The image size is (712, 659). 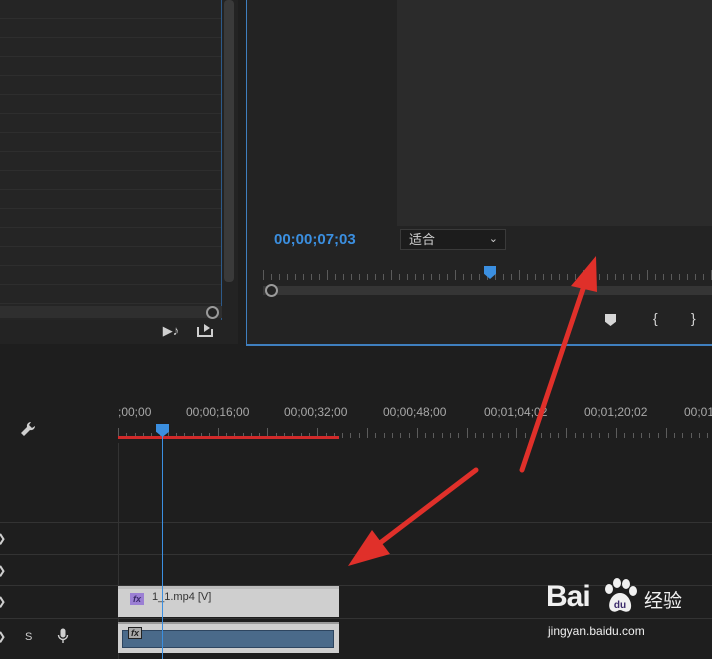 What do you see at coordinates (63, 637) in the screenshot?
I see `microphone-icon` at bounding box center [63, 637].